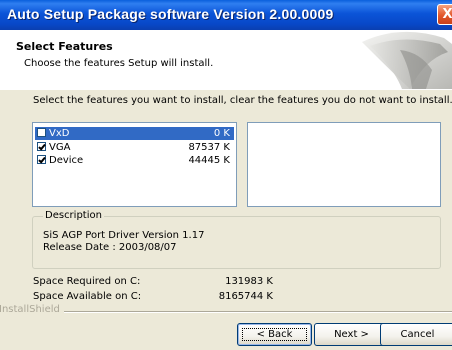 Image resolution: width=452 pixels, height=350 pixels. I want to click on feature-size: 0 K, so click(221, 133).